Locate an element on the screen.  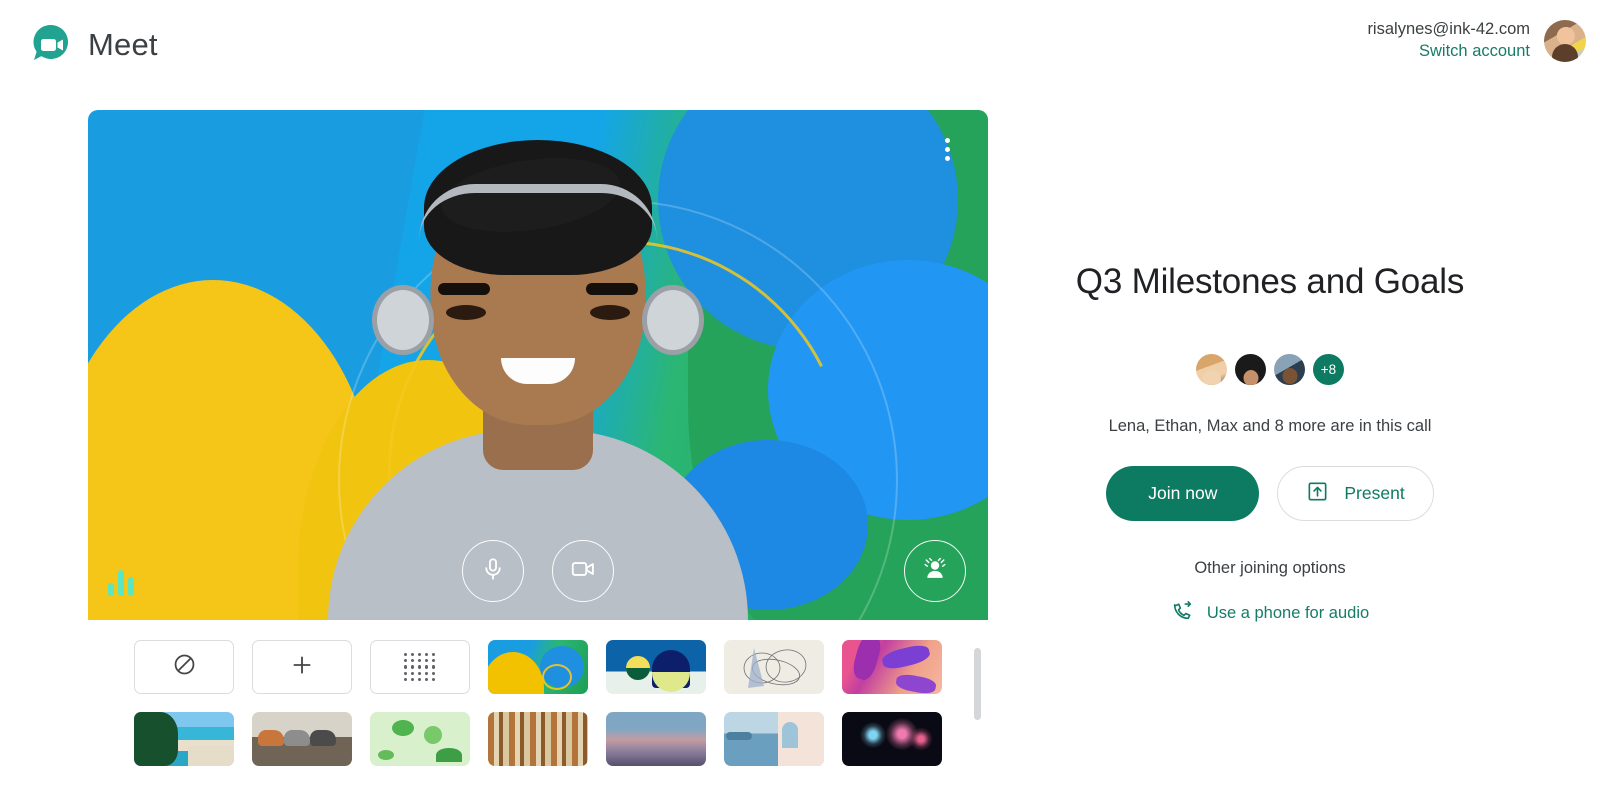
present-to-screen-icon is located at coordinates (1317, 494).